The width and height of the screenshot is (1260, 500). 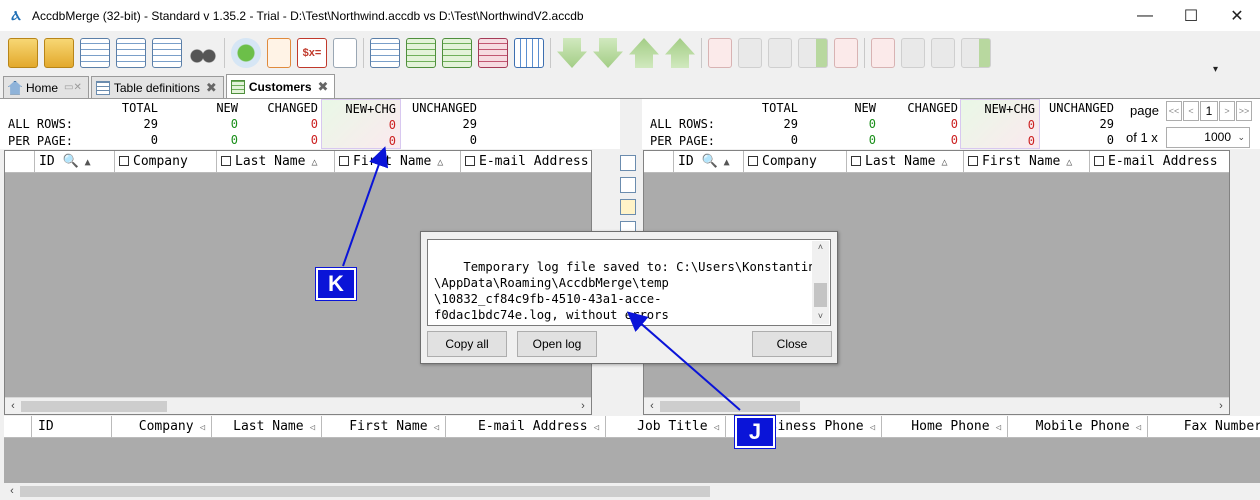 What do you see at coordinates (936, 405) in the screenshot?
I see `right-grid-horizontal-scrollbar: ‹ ›` at bounding box center [936, 405].